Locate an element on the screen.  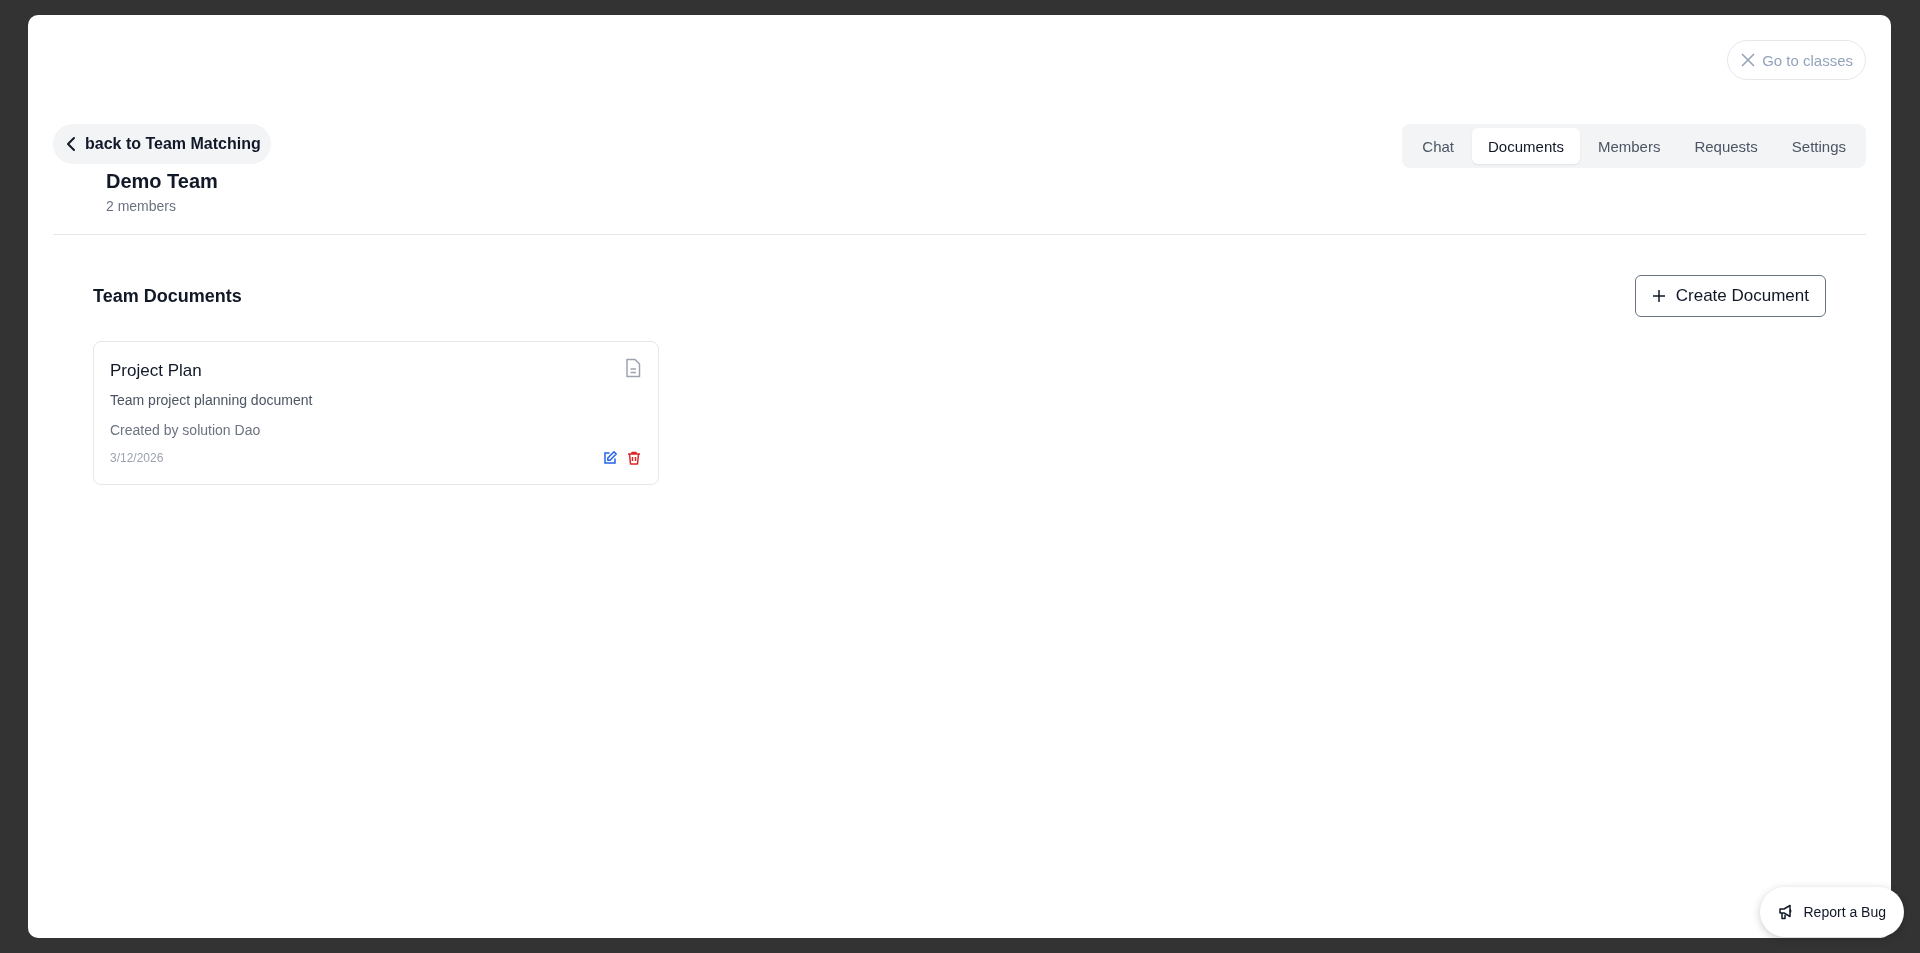
document-author: Created by solution Dao is located at coordinates (186, 430).